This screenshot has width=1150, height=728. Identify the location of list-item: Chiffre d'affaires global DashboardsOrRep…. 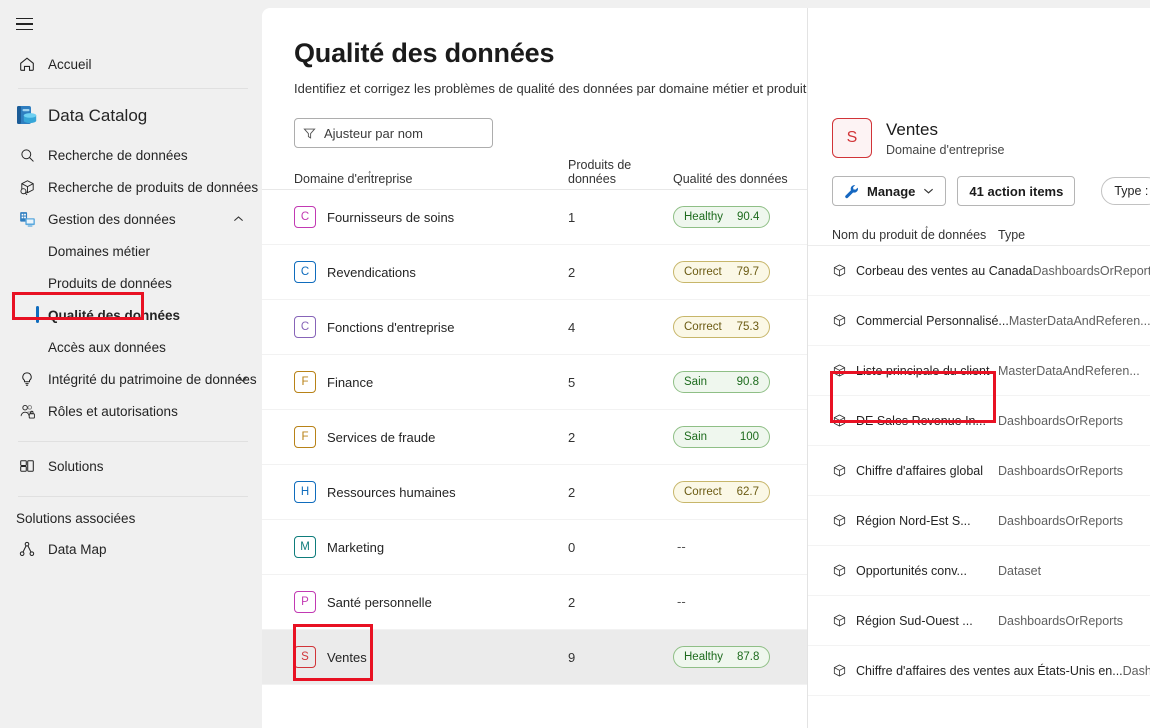
(979, 471).